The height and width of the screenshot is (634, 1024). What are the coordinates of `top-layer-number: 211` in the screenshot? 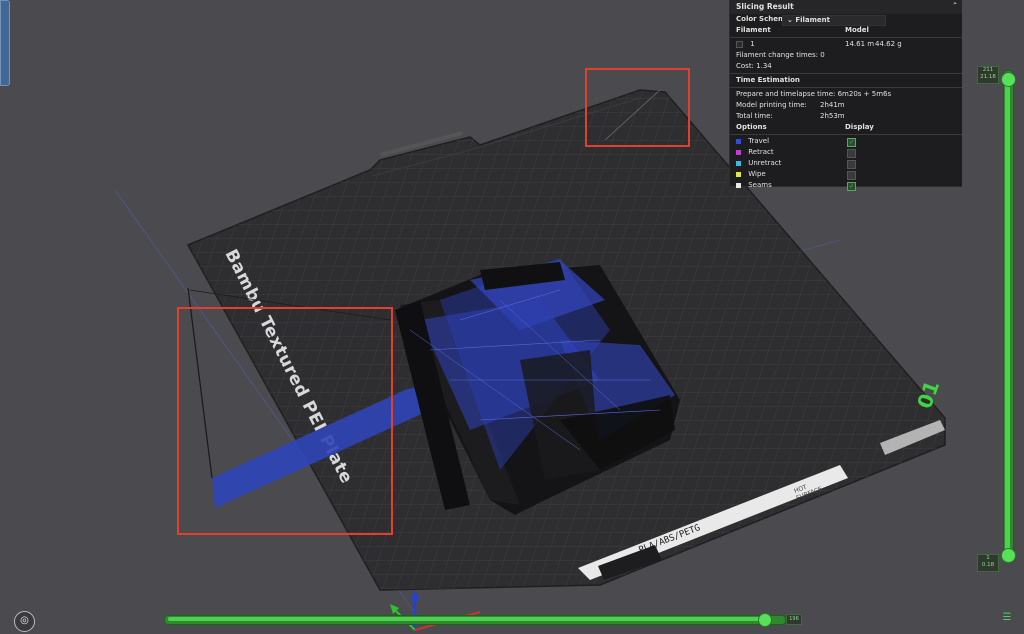 It's located at (988, 70).